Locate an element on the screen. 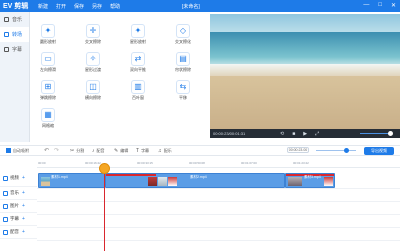  split-button: ✂ 分割 is located at coordinates (81, 151).